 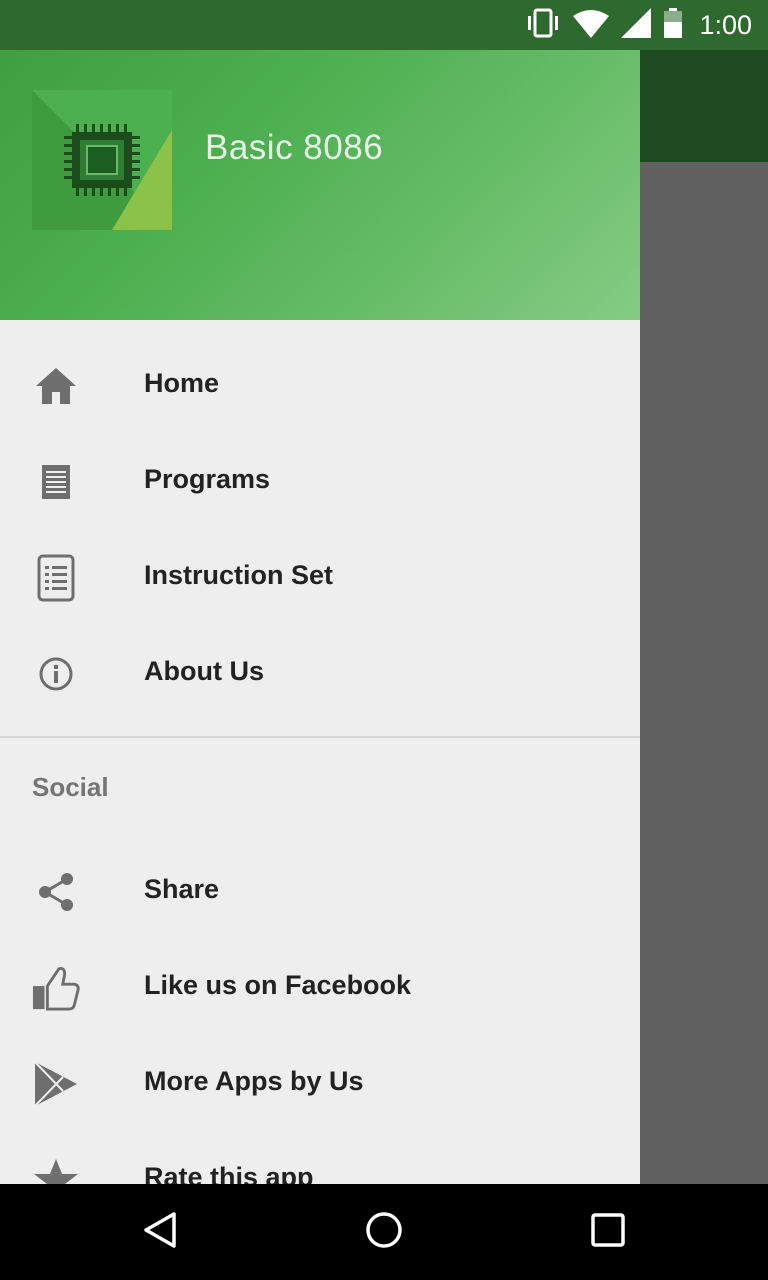 What do you see at coordinates (673, 25) in the screenshot?
I see `battery-icon` at bounding box center [673, 25].